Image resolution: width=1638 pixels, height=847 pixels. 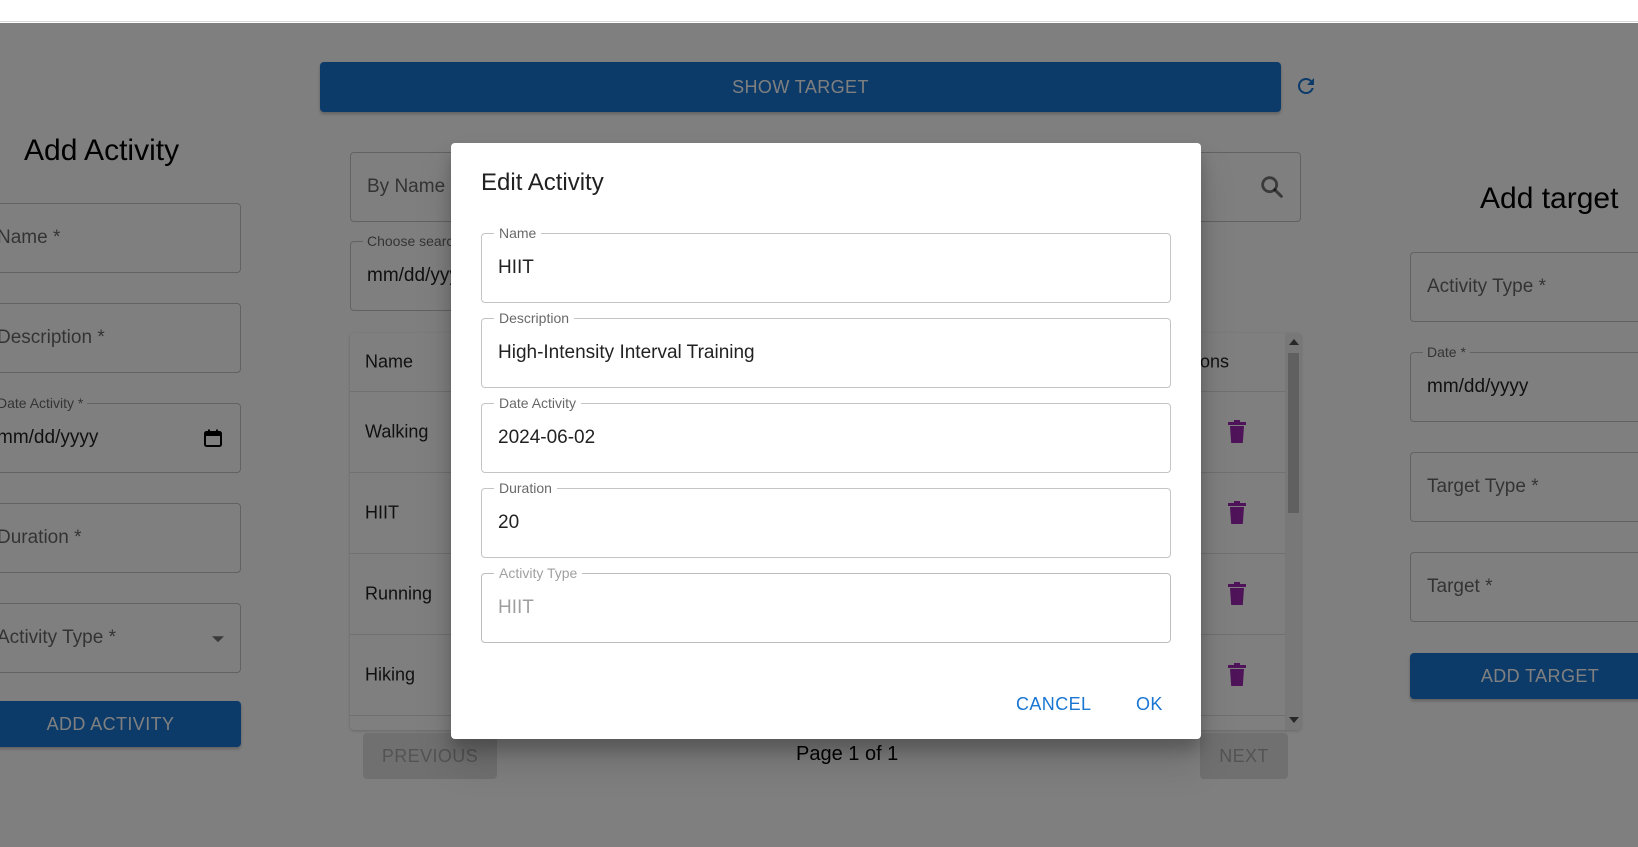 What do you see at coordinates (826, 264) in the screenshot?
I see `dialog-name-field: Name HIIT` at bounding box center [826, 264].